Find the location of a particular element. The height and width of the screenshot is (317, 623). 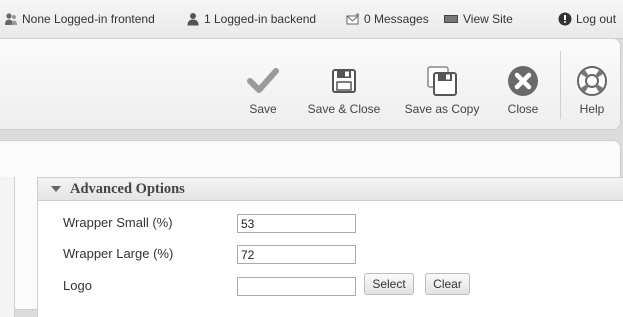

users-icon is located at coordinates (11, 19).